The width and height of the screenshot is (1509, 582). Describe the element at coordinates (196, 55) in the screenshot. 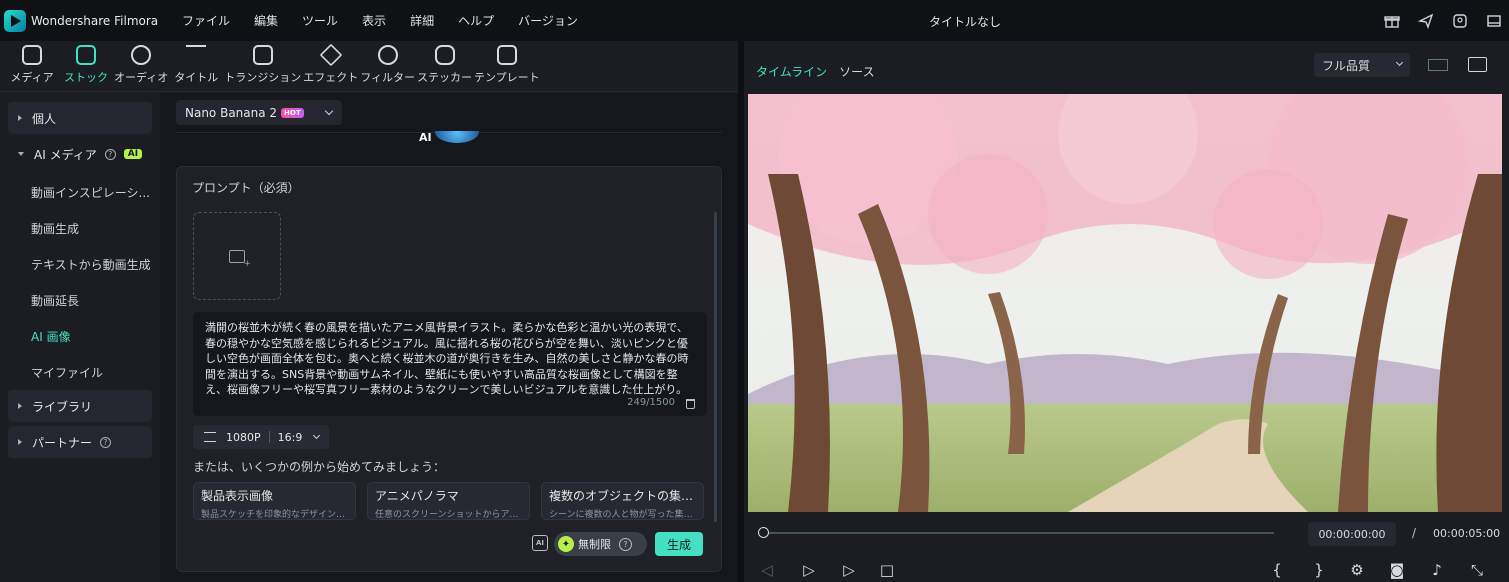

I see `title-icon` at that location.